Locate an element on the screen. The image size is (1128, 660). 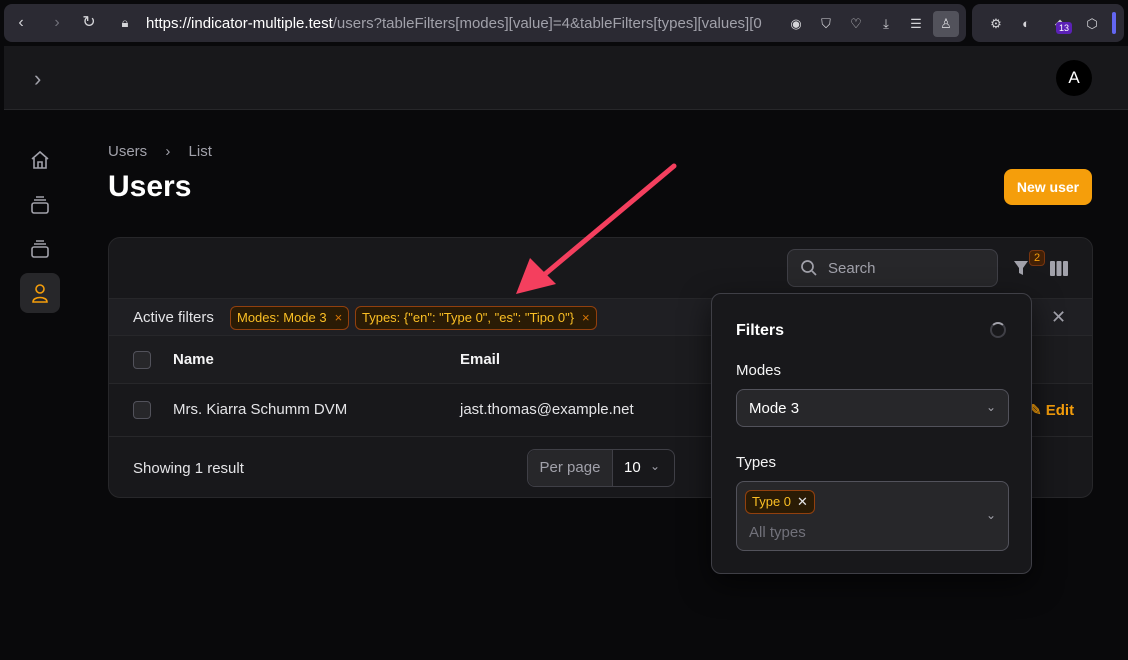
annotation-arrow is located at coordinates (596, 228).